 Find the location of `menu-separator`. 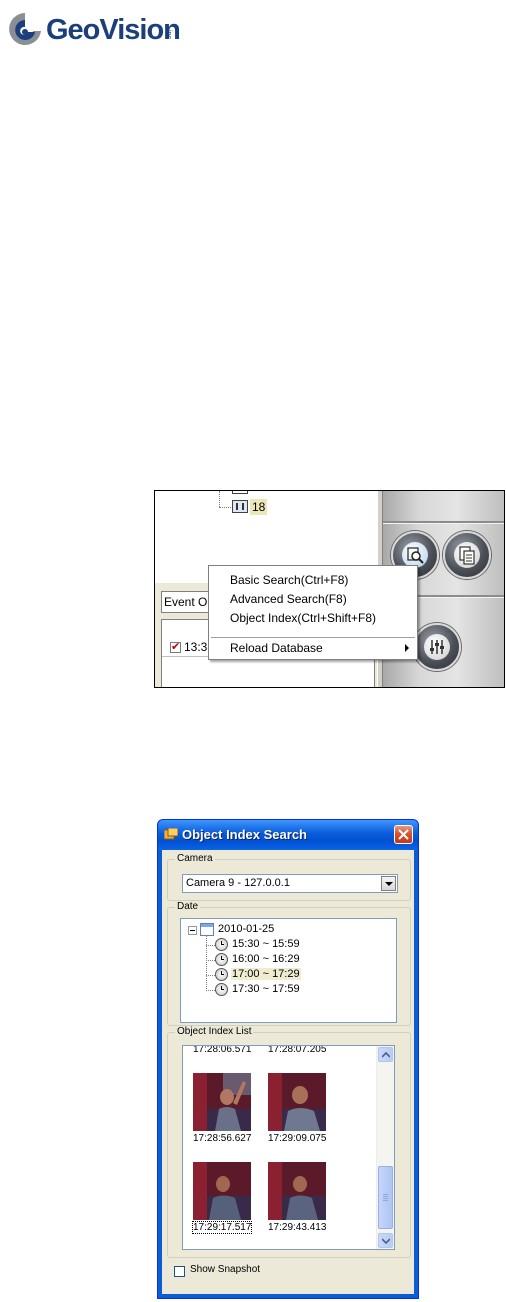

menu-separator is located at coordinates (313, 637).